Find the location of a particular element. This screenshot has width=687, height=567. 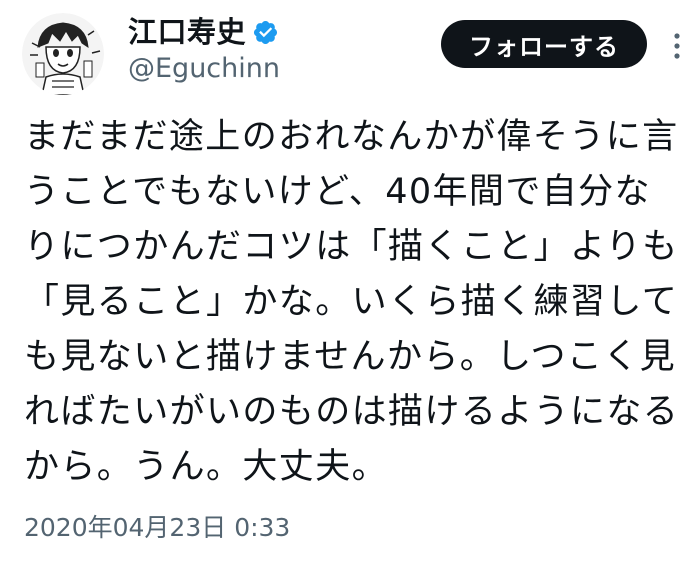

more-options-icon is located at coordinates (677, 46).